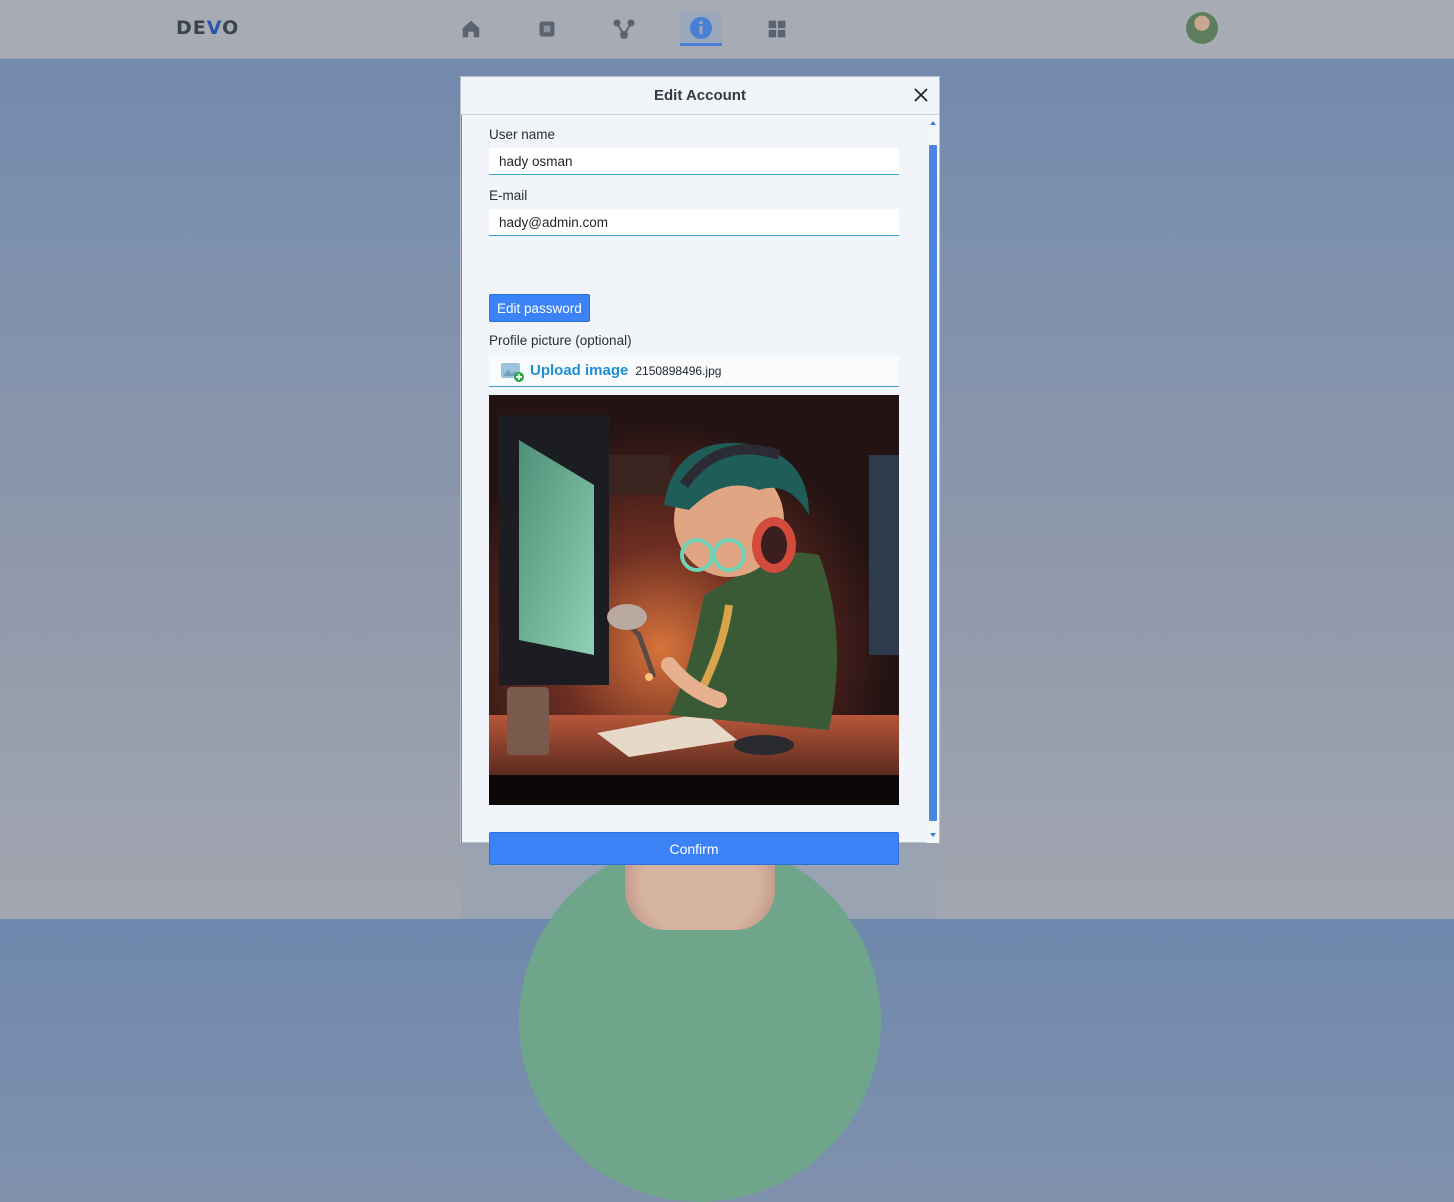 The width and height of the screenshot is (1454, 1202). Describe the element at coordinates (700, 1021) in the screenshot. I see `background-profile-photo` at that location.